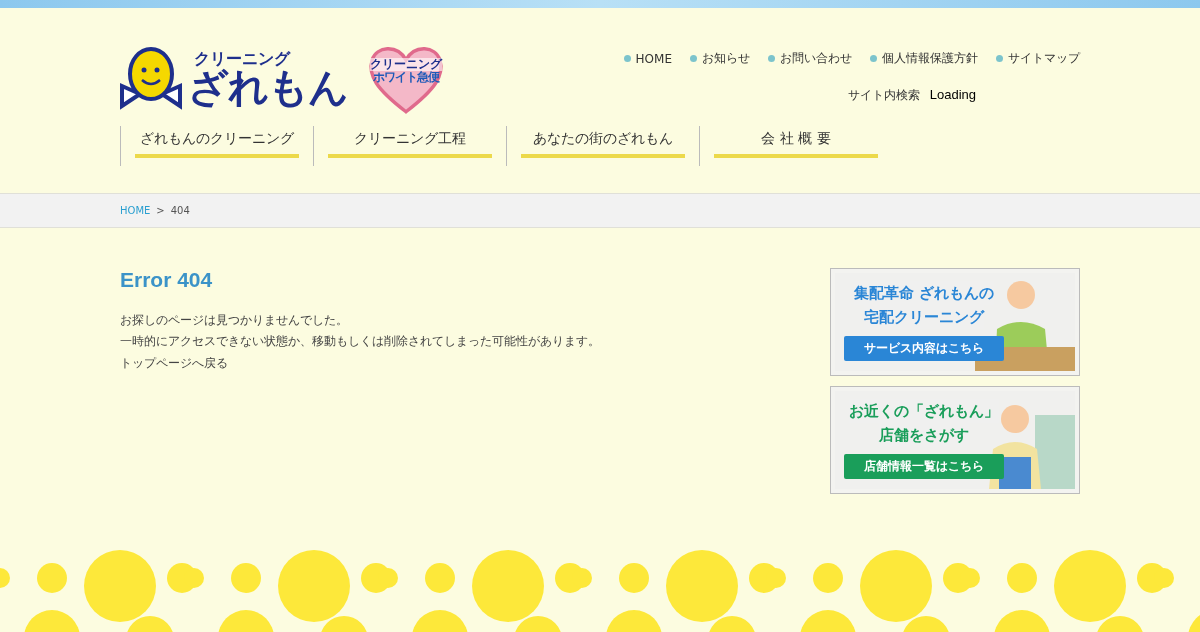 This screenshot has height=632, width=1200. Describe the element at coordinates (952, 94) in the screenshot. I see `search-loading-text: Loading` at that location.